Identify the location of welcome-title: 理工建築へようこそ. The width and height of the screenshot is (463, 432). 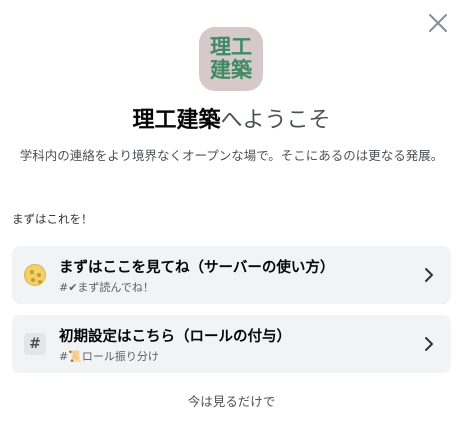
(231, 121).